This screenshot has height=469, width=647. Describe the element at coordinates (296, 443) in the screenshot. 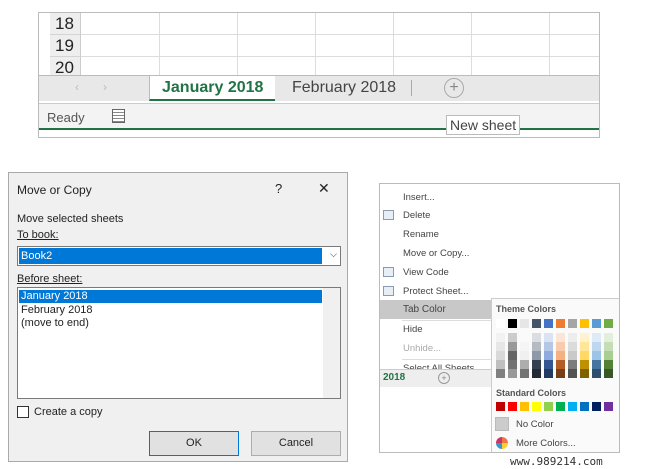

I see `cancel-button: Cancel` at that location.